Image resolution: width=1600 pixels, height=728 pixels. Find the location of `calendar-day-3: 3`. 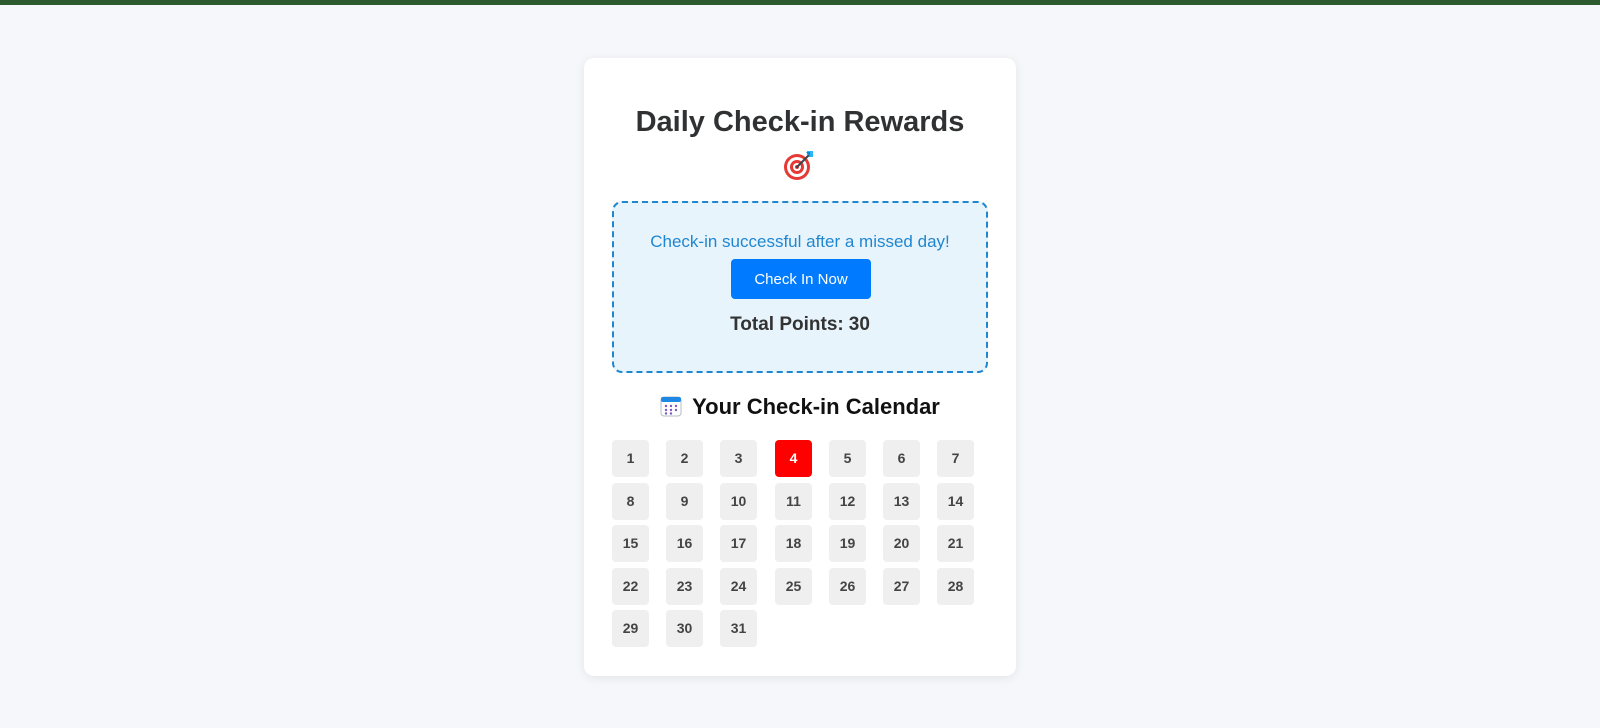

calendar-day-3: 3 is located at coordinates (738, 458).